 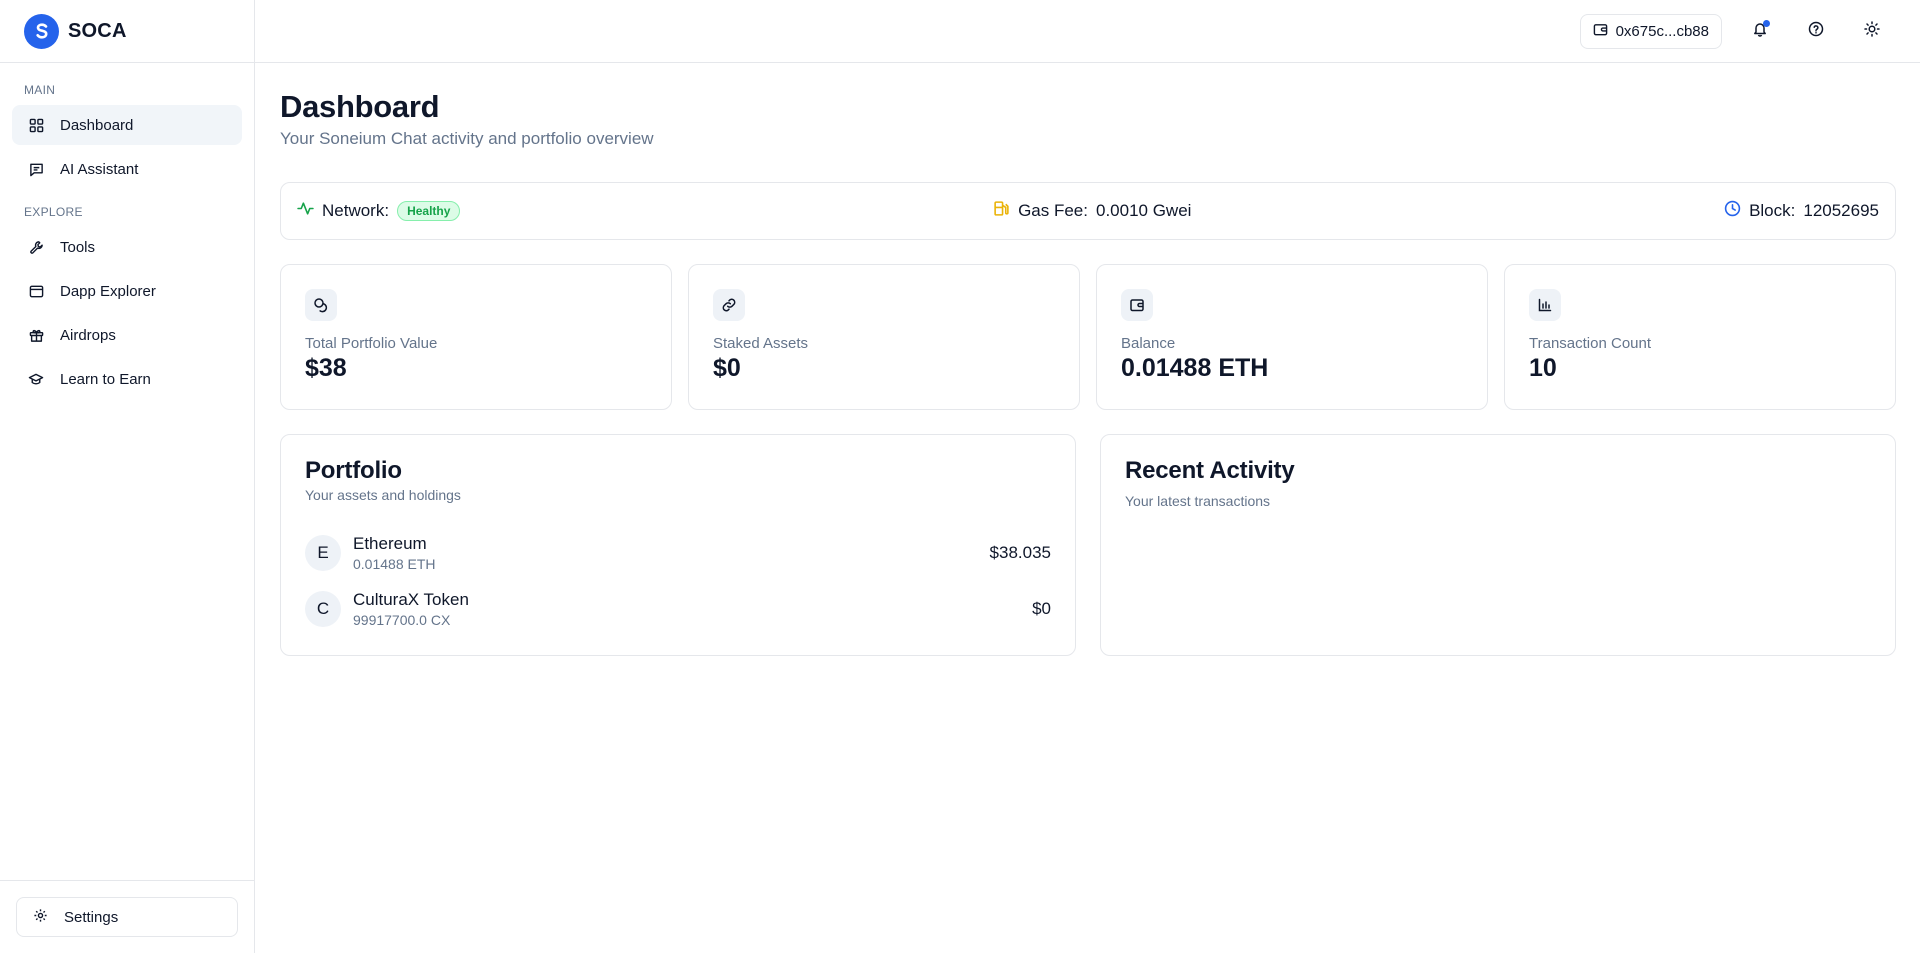 What do you see at coordinates (1841, 210) in the screenshot?
I see `block-value: 12052695` at bounding box center [1841, 210].